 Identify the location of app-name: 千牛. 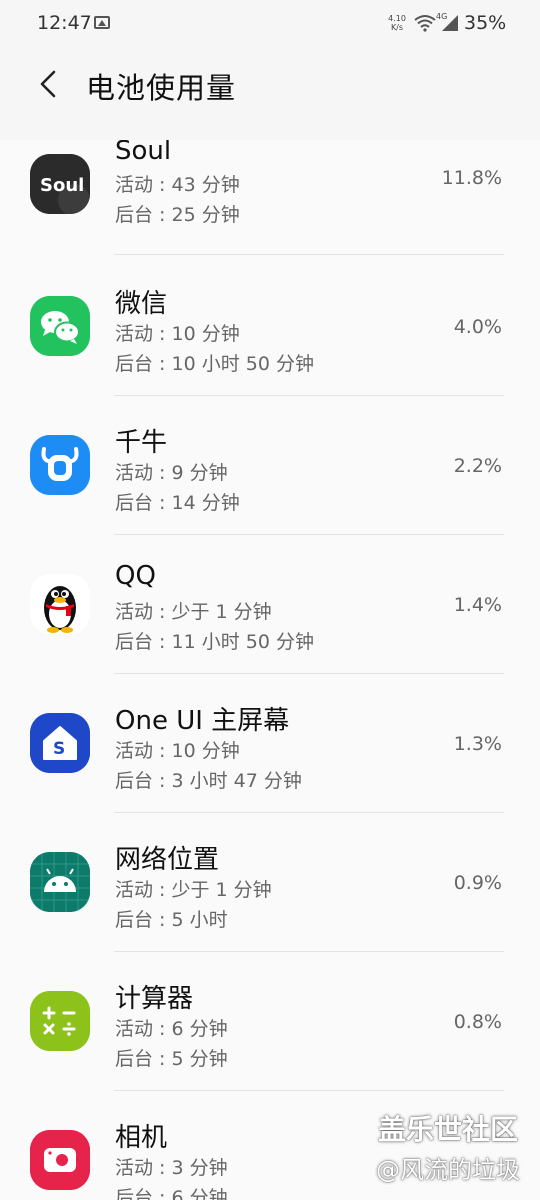
(141, 443).